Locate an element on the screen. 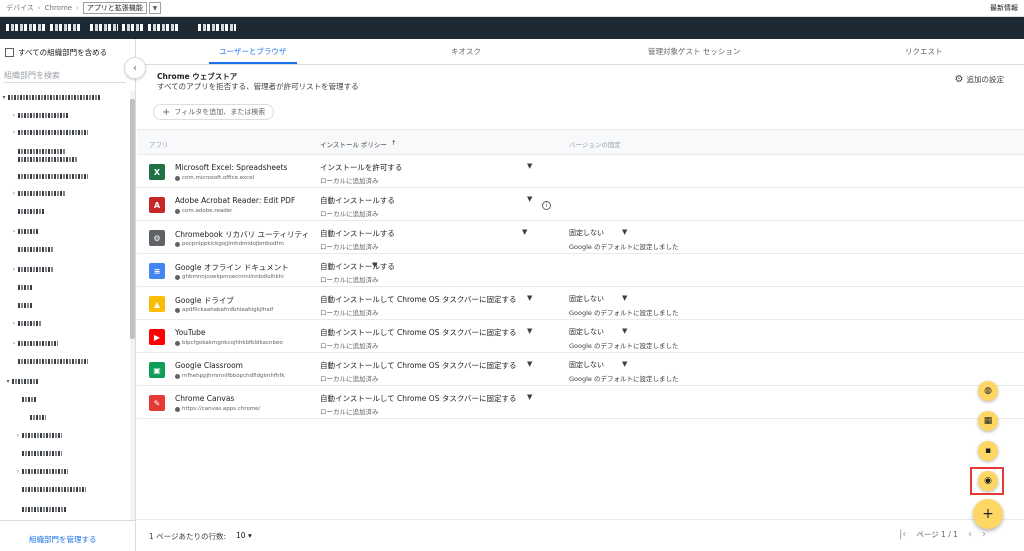  tab-kiosk: キオスク is located at coordinates (466, 51).